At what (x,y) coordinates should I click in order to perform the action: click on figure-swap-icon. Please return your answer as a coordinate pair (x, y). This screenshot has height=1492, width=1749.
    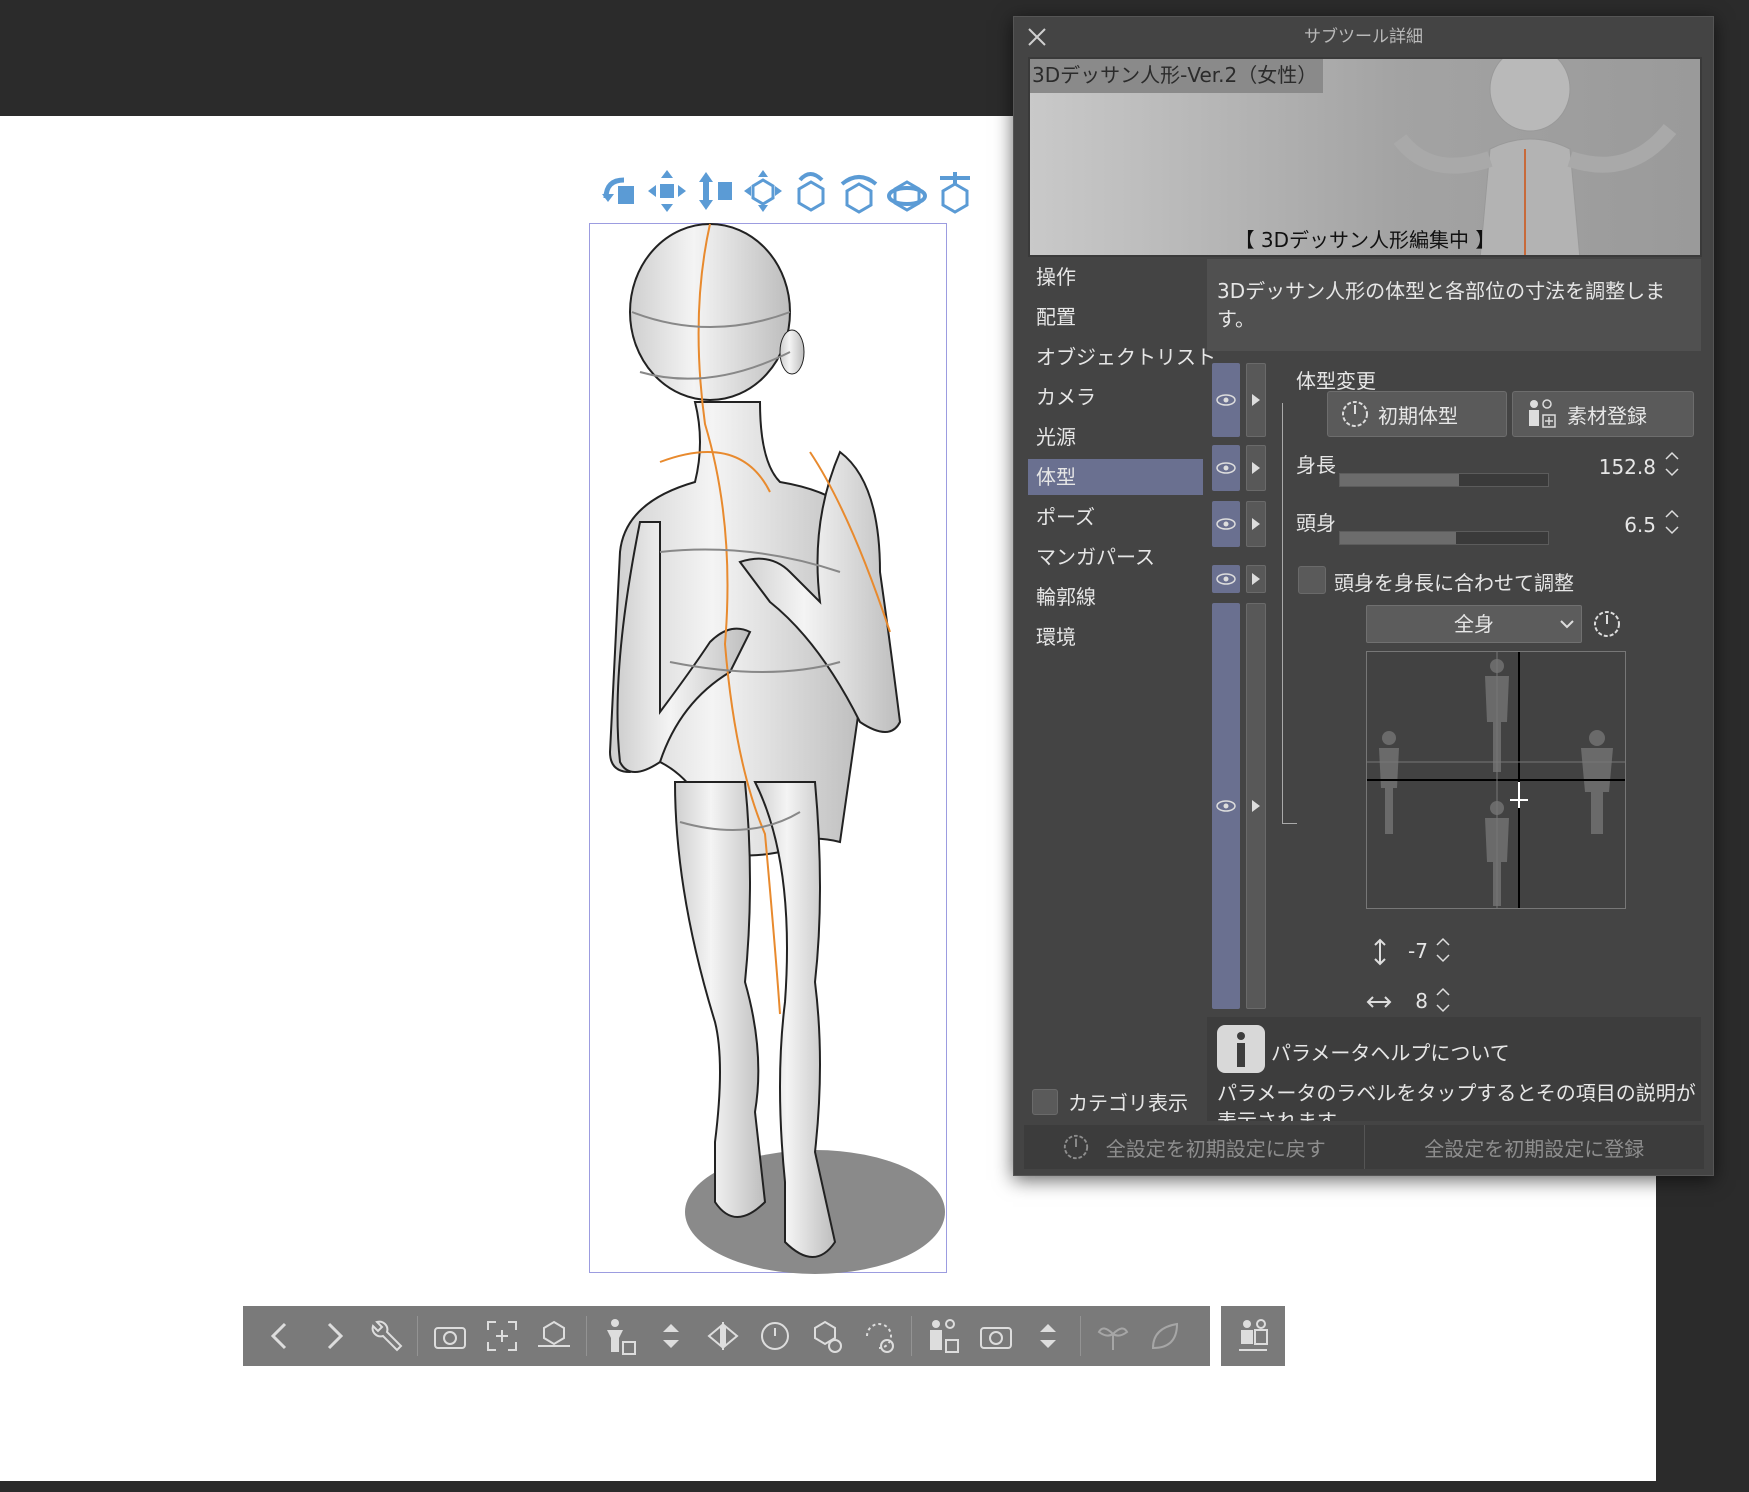
    Looking at the image, I should click on (1253, 1335).